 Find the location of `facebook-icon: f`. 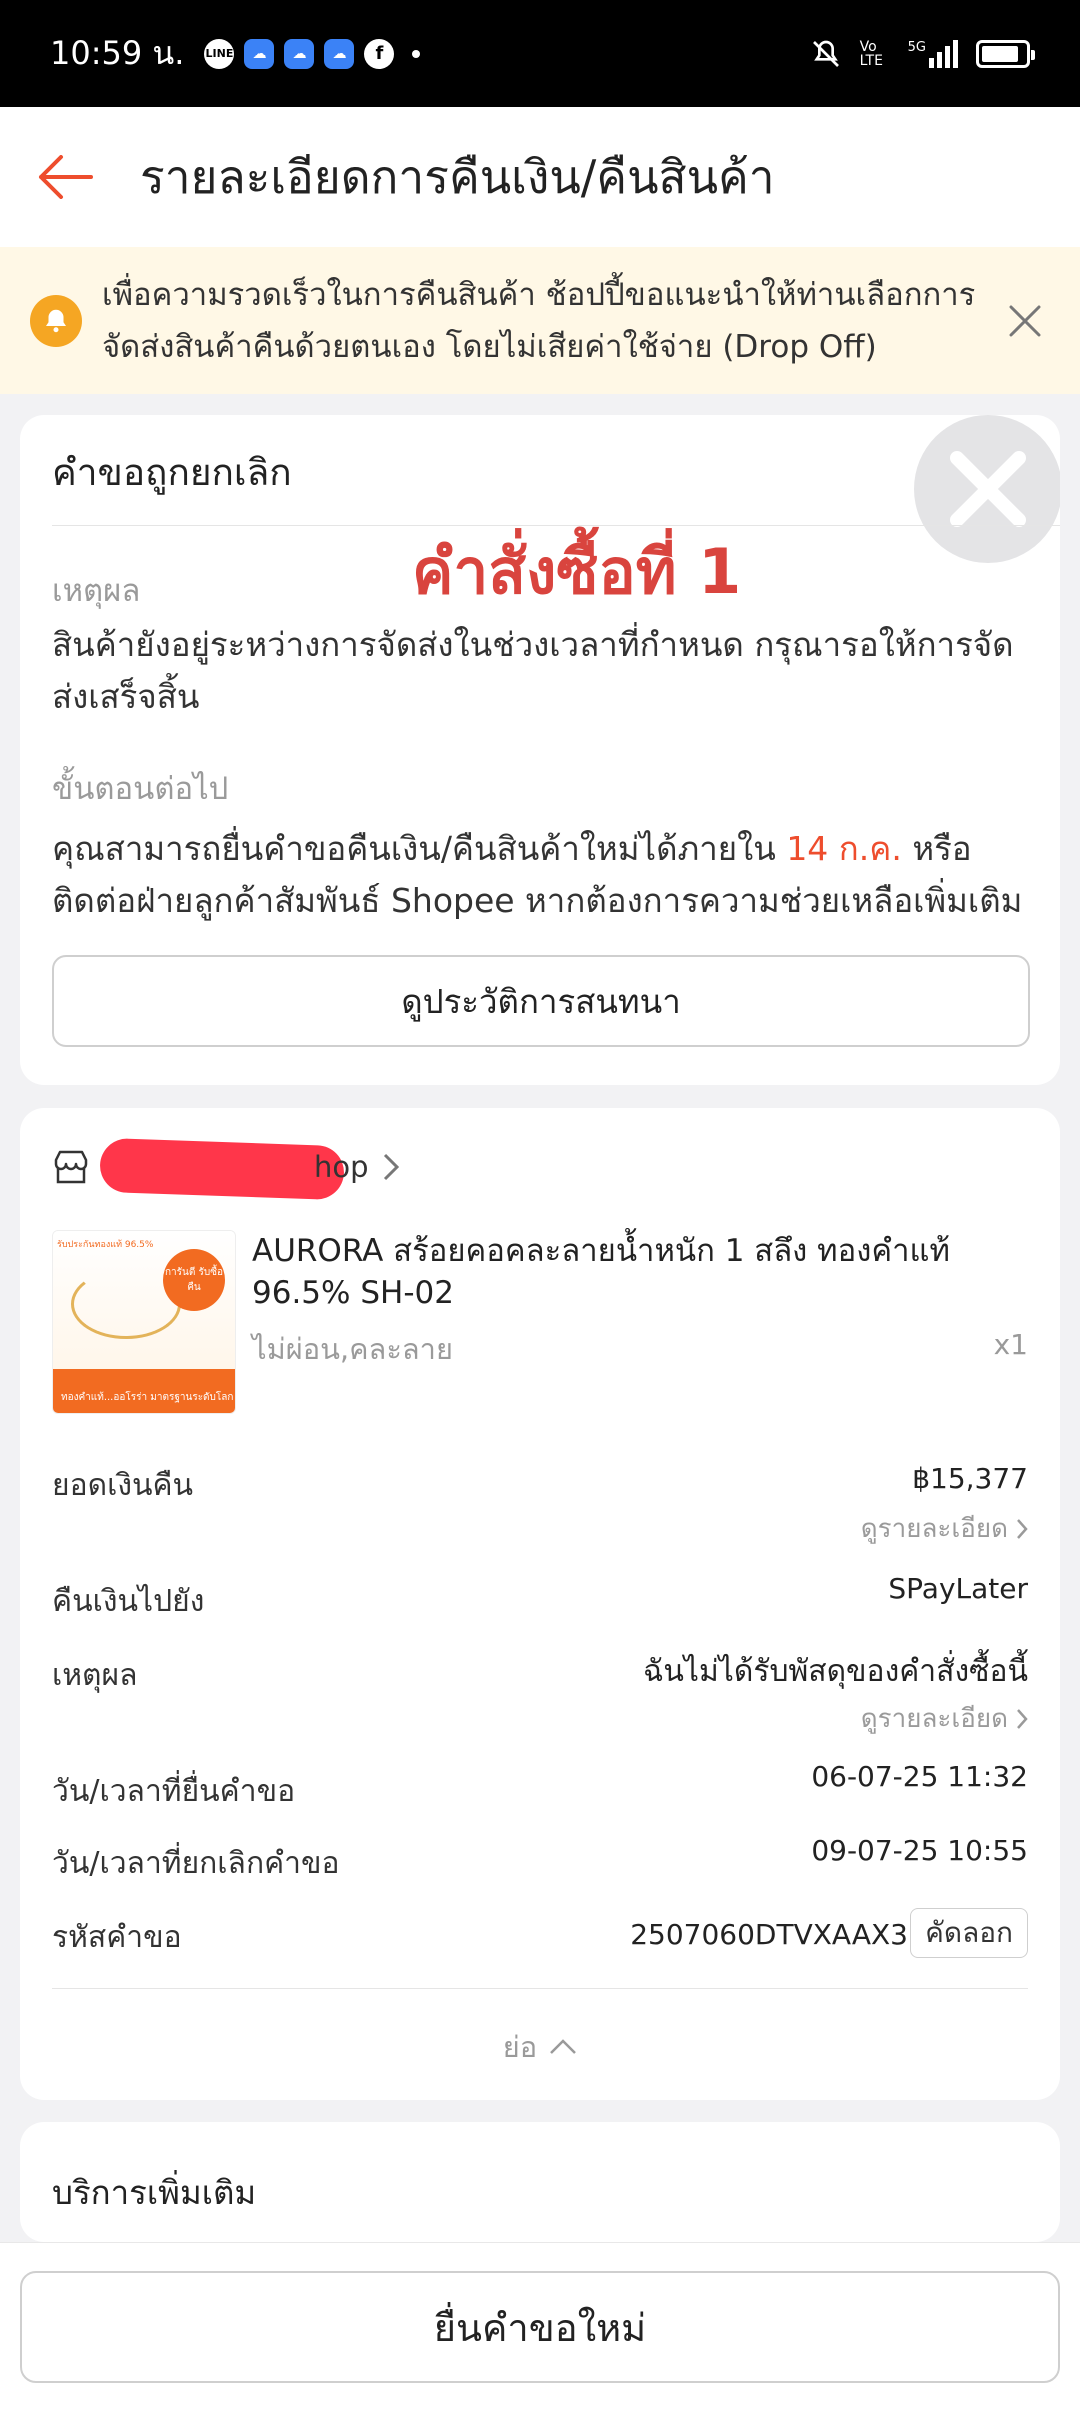

facebook-icon: f is located at coordinates (379, 53).